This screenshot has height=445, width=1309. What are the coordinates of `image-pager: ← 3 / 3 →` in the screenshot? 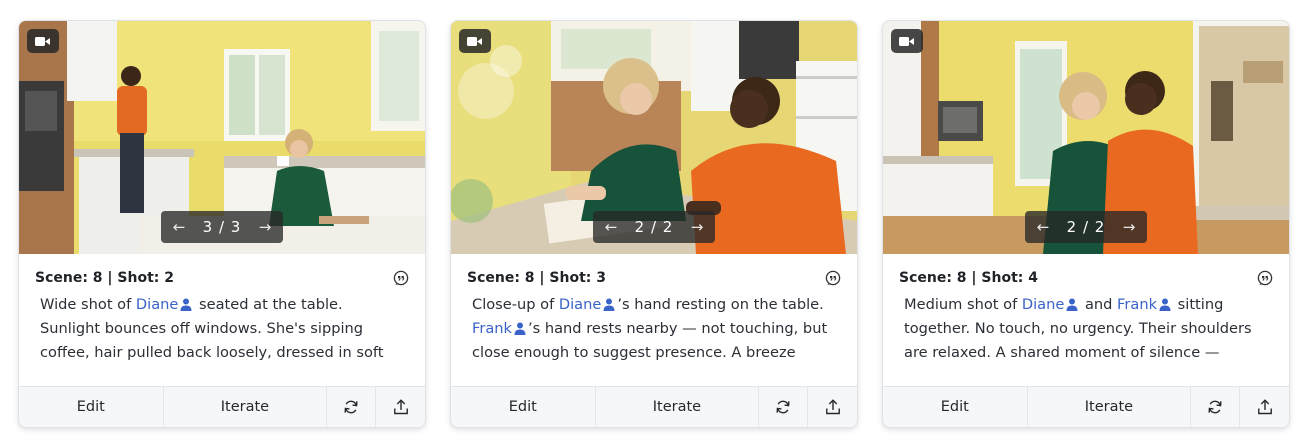 It's located at (222, 227).